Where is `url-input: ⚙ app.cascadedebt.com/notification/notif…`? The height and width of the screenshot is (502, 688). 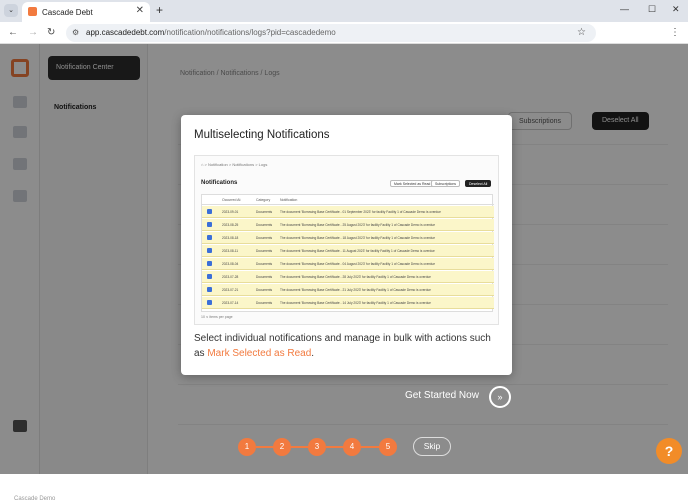 url-input: ⚙ app.cascadedebt.com/notification/notif… is located at coordinates (331, 33).